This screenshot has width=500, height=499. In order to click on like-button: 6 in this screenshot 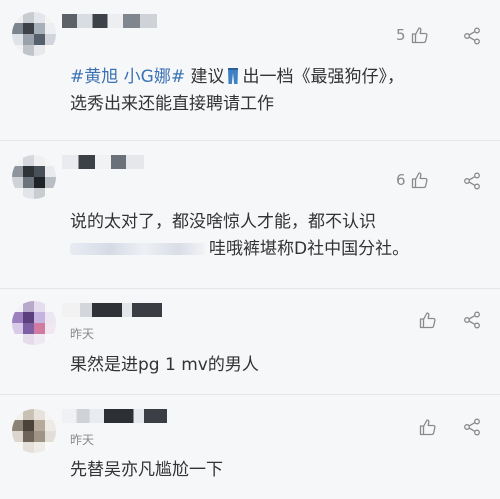, I will do `click(413, 180)`.